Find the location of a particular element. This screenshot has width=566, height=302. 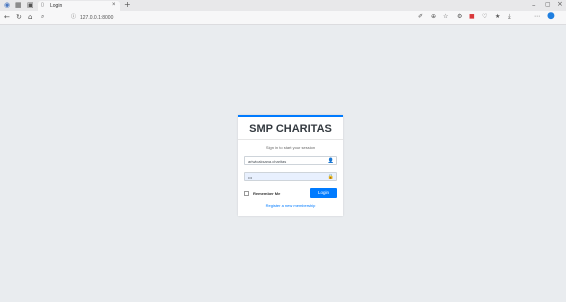

tab-strip: ◉ ▦ ▣ ▯ Login × + – ▢ × is located at coordinates (283, 5).